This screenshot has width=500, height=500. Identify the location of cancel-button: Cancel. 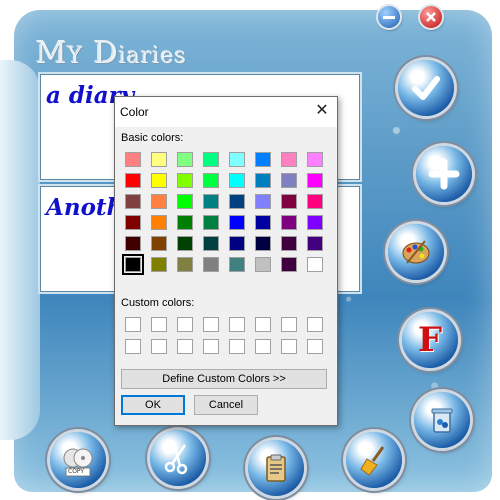
(226, 405).